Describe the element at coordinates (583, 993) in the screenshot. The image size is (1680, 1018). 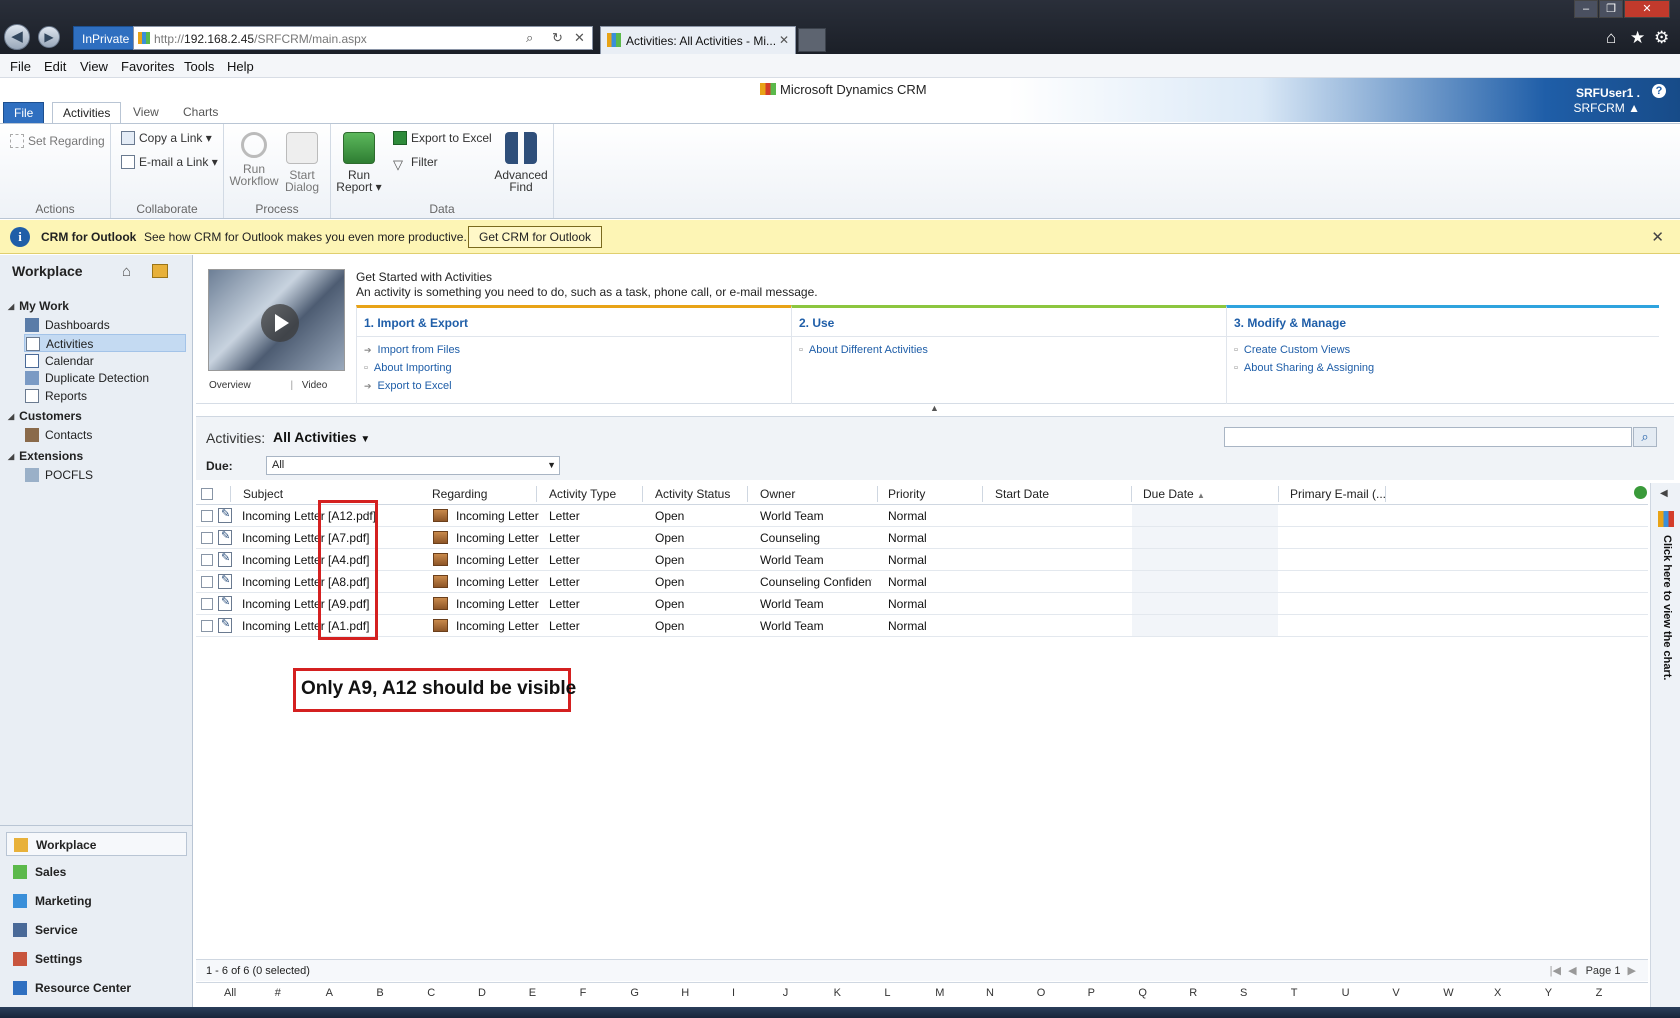
I see `alpha-filter-f: F` at that location.